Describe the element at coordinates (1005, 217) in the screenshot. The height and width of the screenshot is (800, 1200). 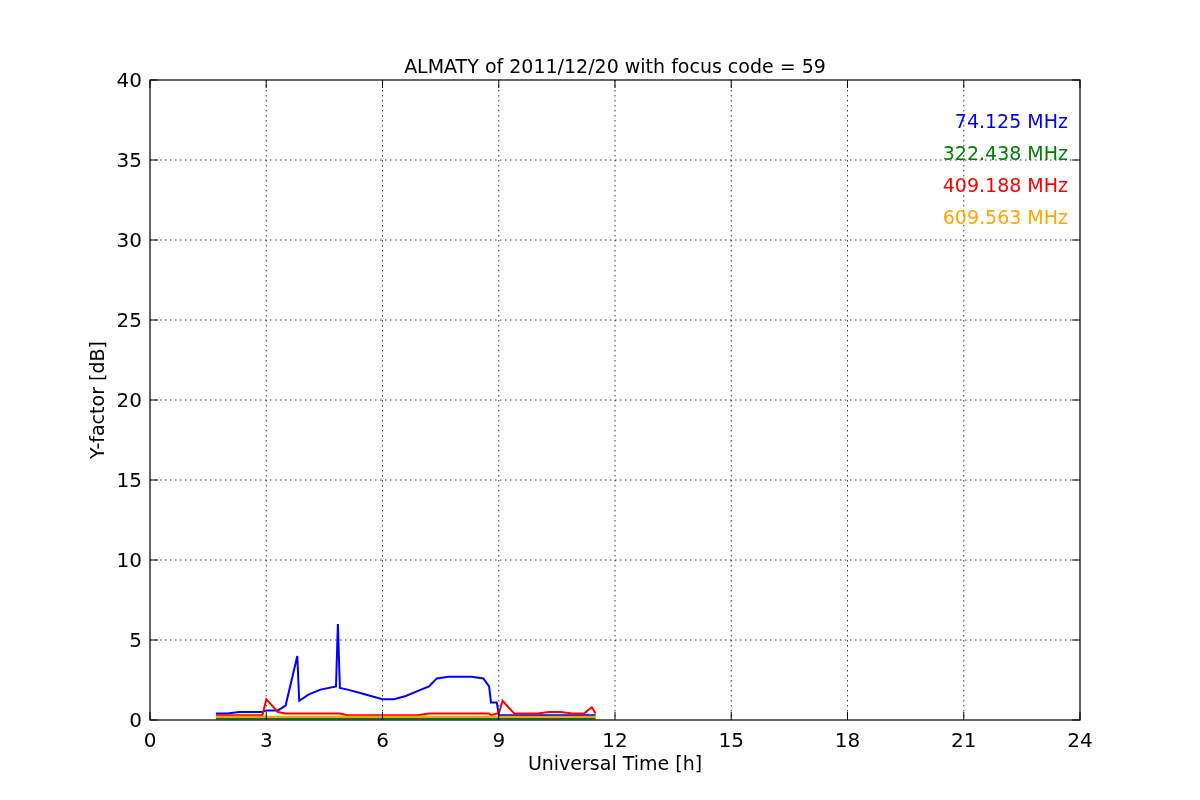
I see `series-label: 609.563 MHz` at that location.